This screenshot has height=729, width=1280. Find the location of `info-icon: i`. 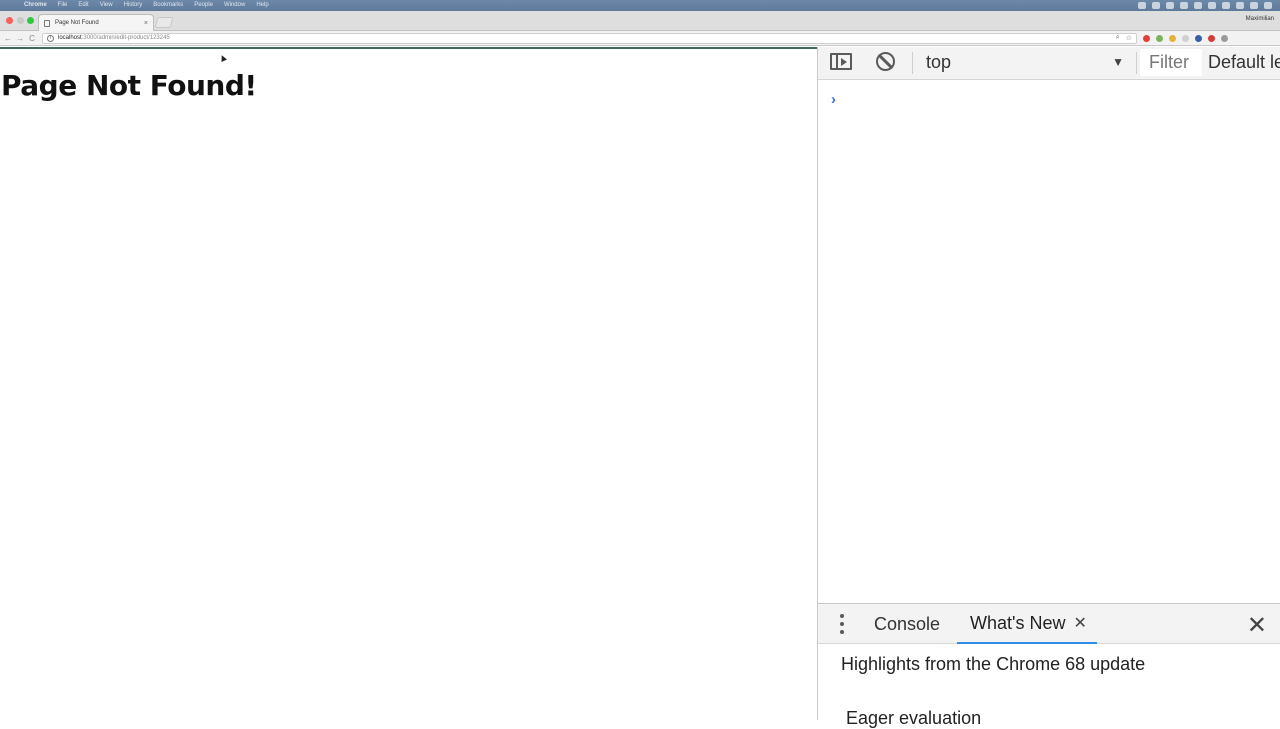

info-icon: i is located at coordinates (50, 38).